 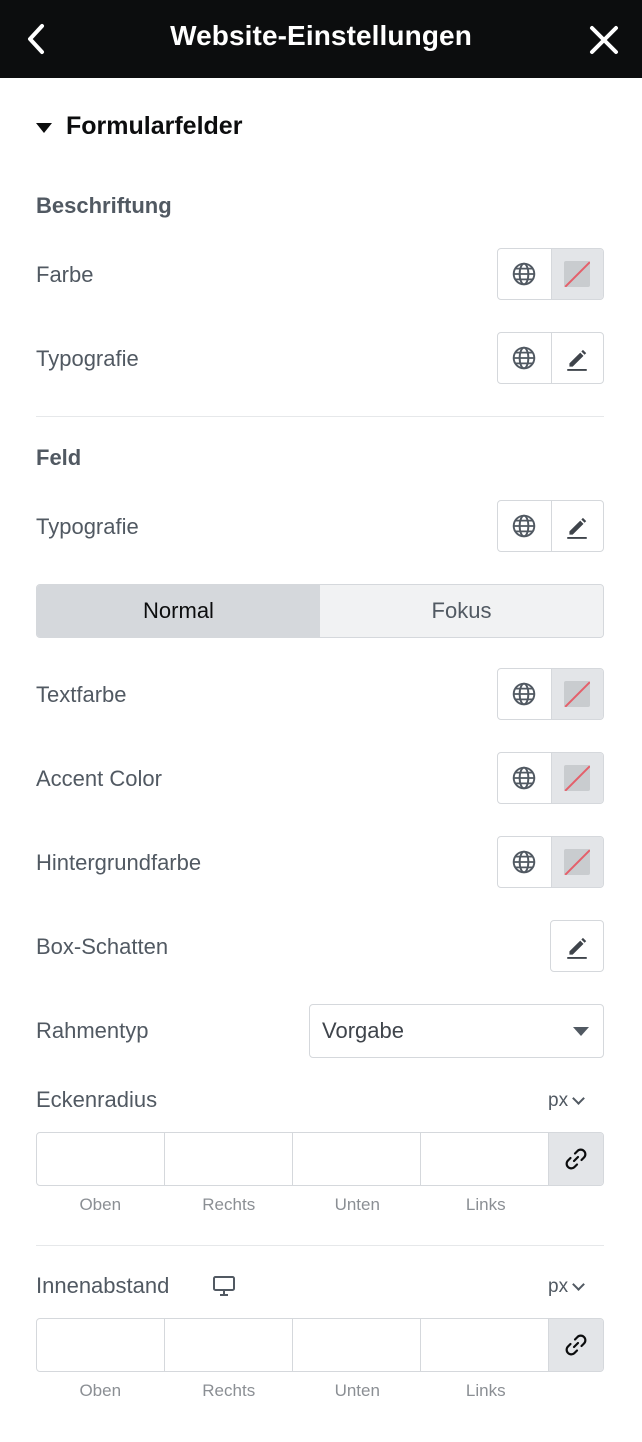 What do you see at coordinates (119, 862) in the screenshot?
I see `background-color-label: Hintergrundfarbe` at bounding box center [119, 862].